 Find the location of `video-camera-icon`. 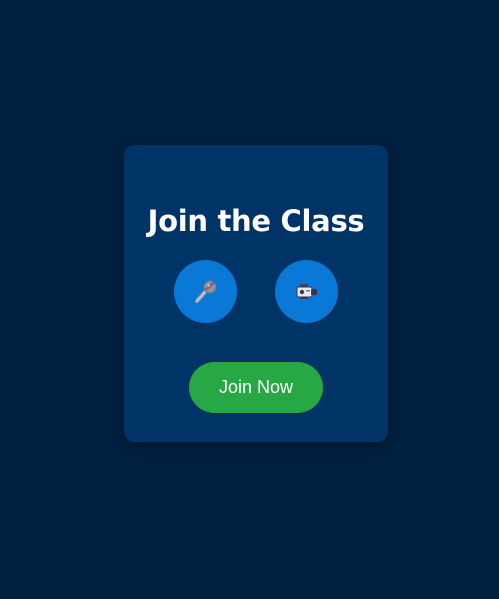

video-camera-icon is located at coordinates (306, 291).